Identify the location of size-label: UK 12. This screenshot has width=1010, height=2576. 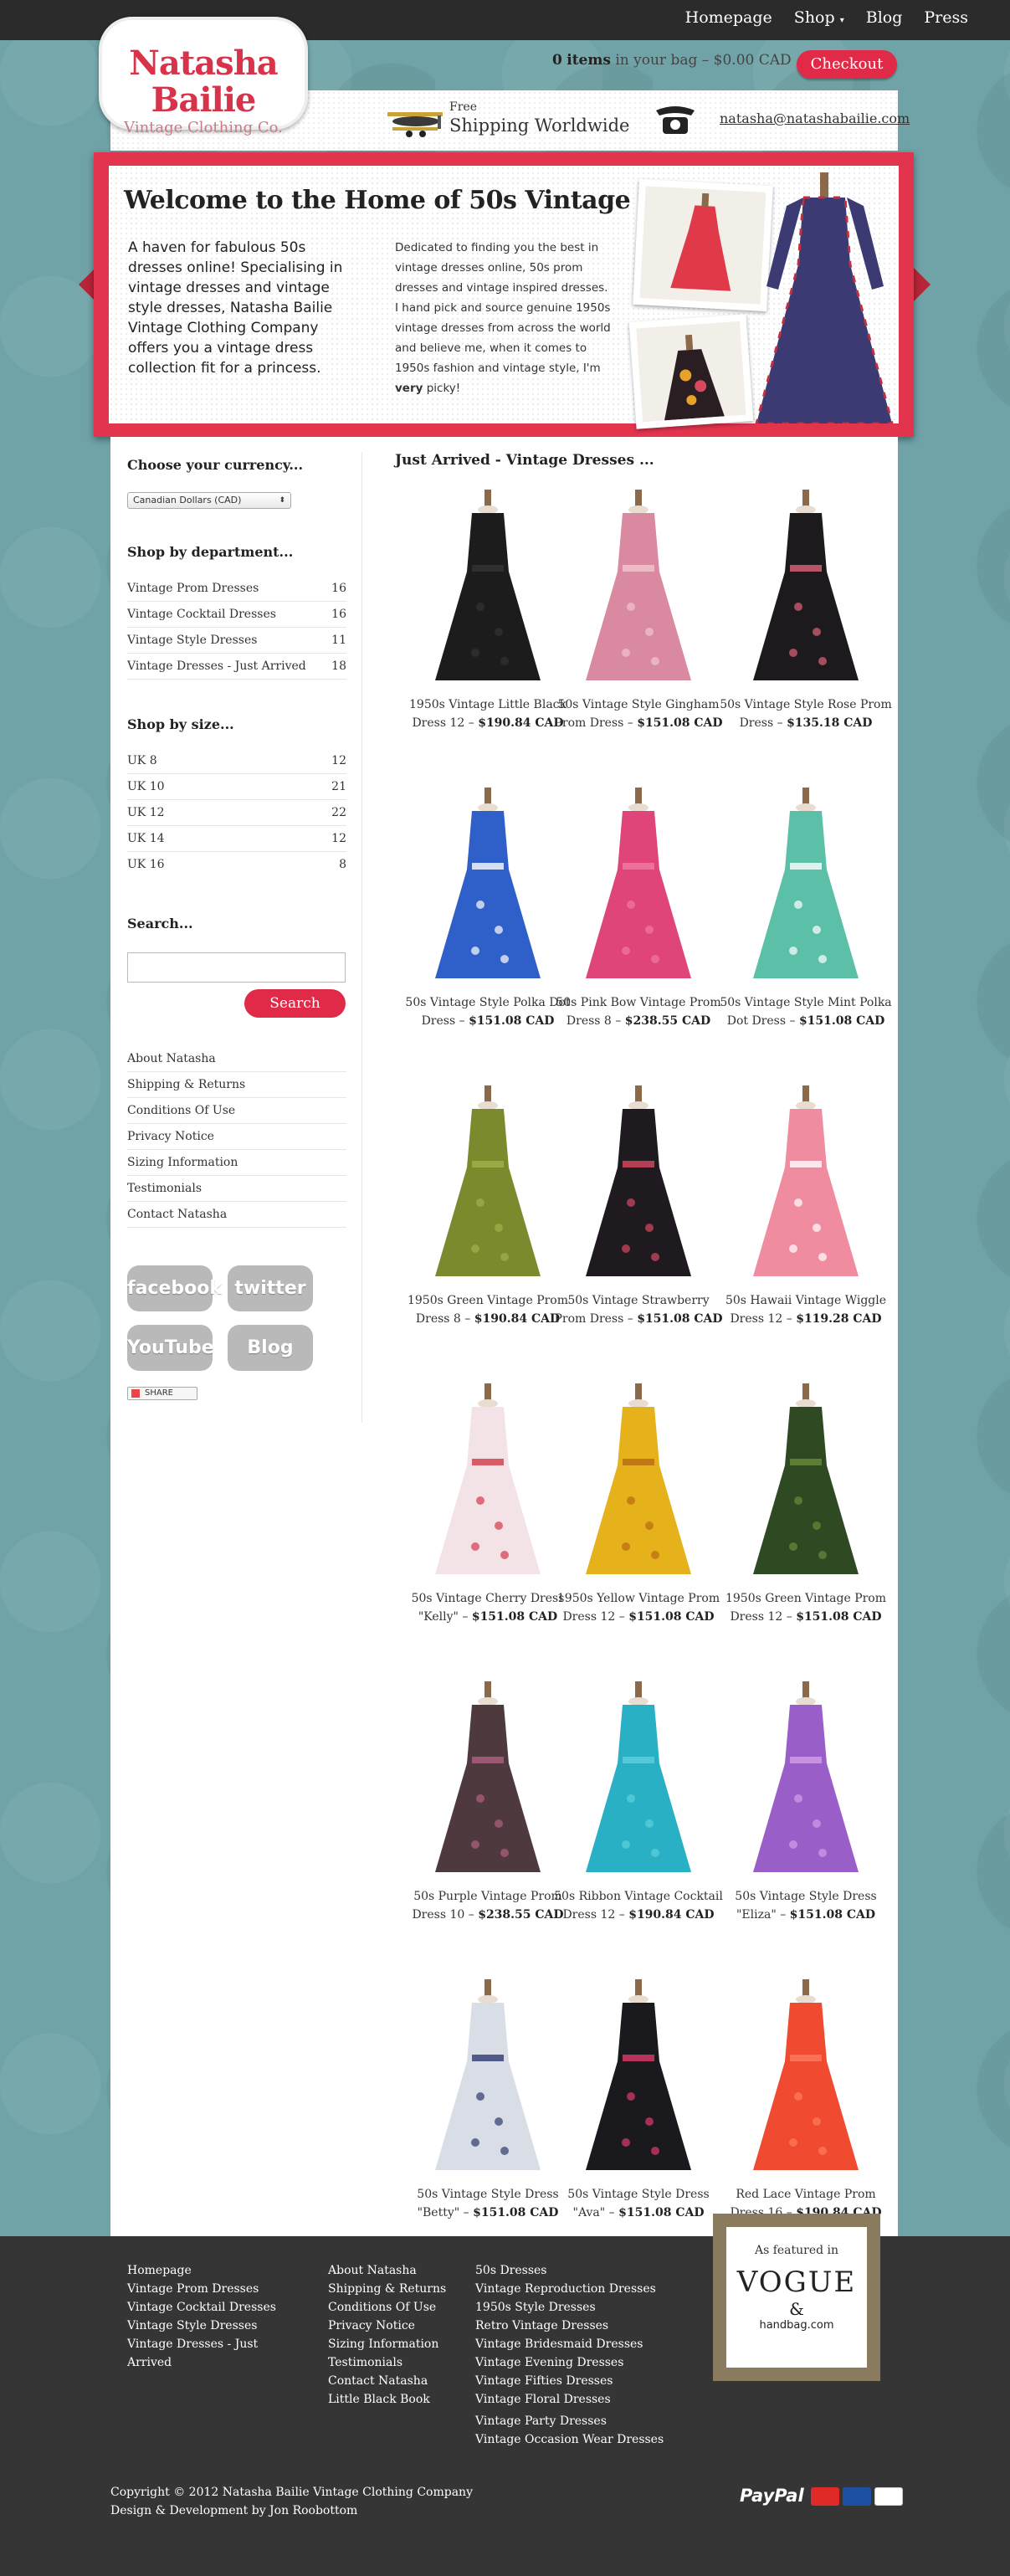
(146, 812).